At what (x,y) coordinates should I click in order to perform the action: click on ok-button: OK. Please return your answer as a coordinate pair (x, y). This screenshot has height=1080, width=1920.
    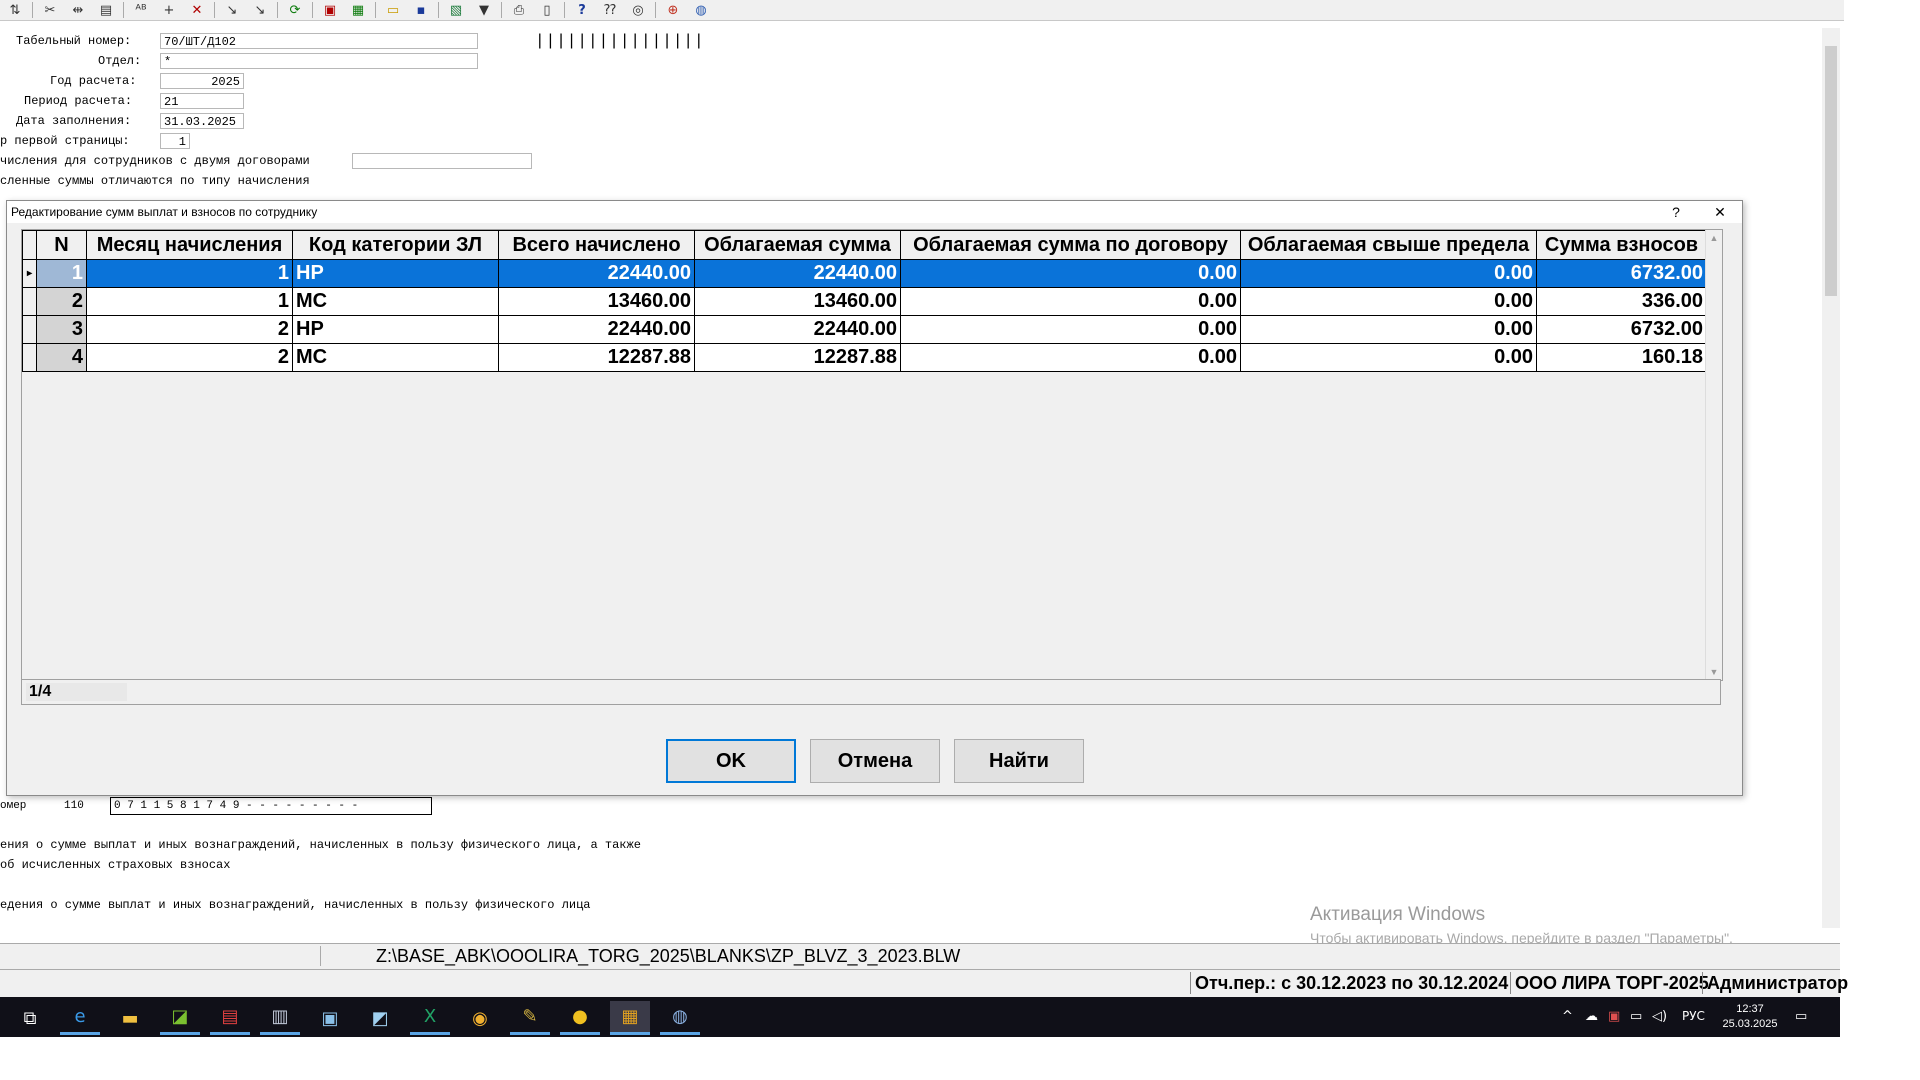
    Looking at the image, I should click on (731, 761).